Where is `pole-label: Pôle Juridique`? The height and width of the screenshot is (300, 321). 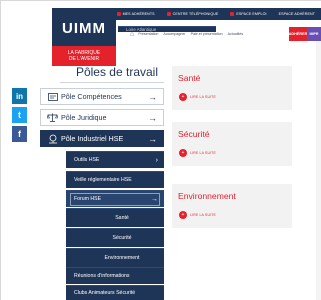
pole-label: Pôle Juridique is located at coordinates (84, 117).